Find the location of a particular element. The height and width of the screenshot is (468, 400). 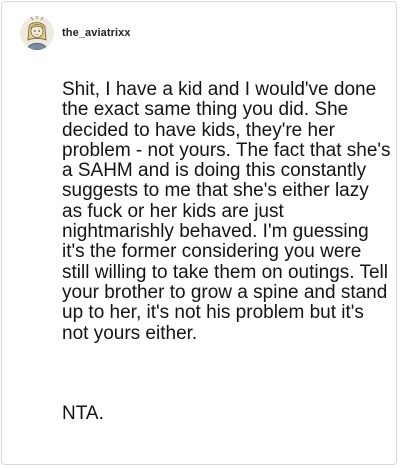

avatar is located at coordinates (37, 33).